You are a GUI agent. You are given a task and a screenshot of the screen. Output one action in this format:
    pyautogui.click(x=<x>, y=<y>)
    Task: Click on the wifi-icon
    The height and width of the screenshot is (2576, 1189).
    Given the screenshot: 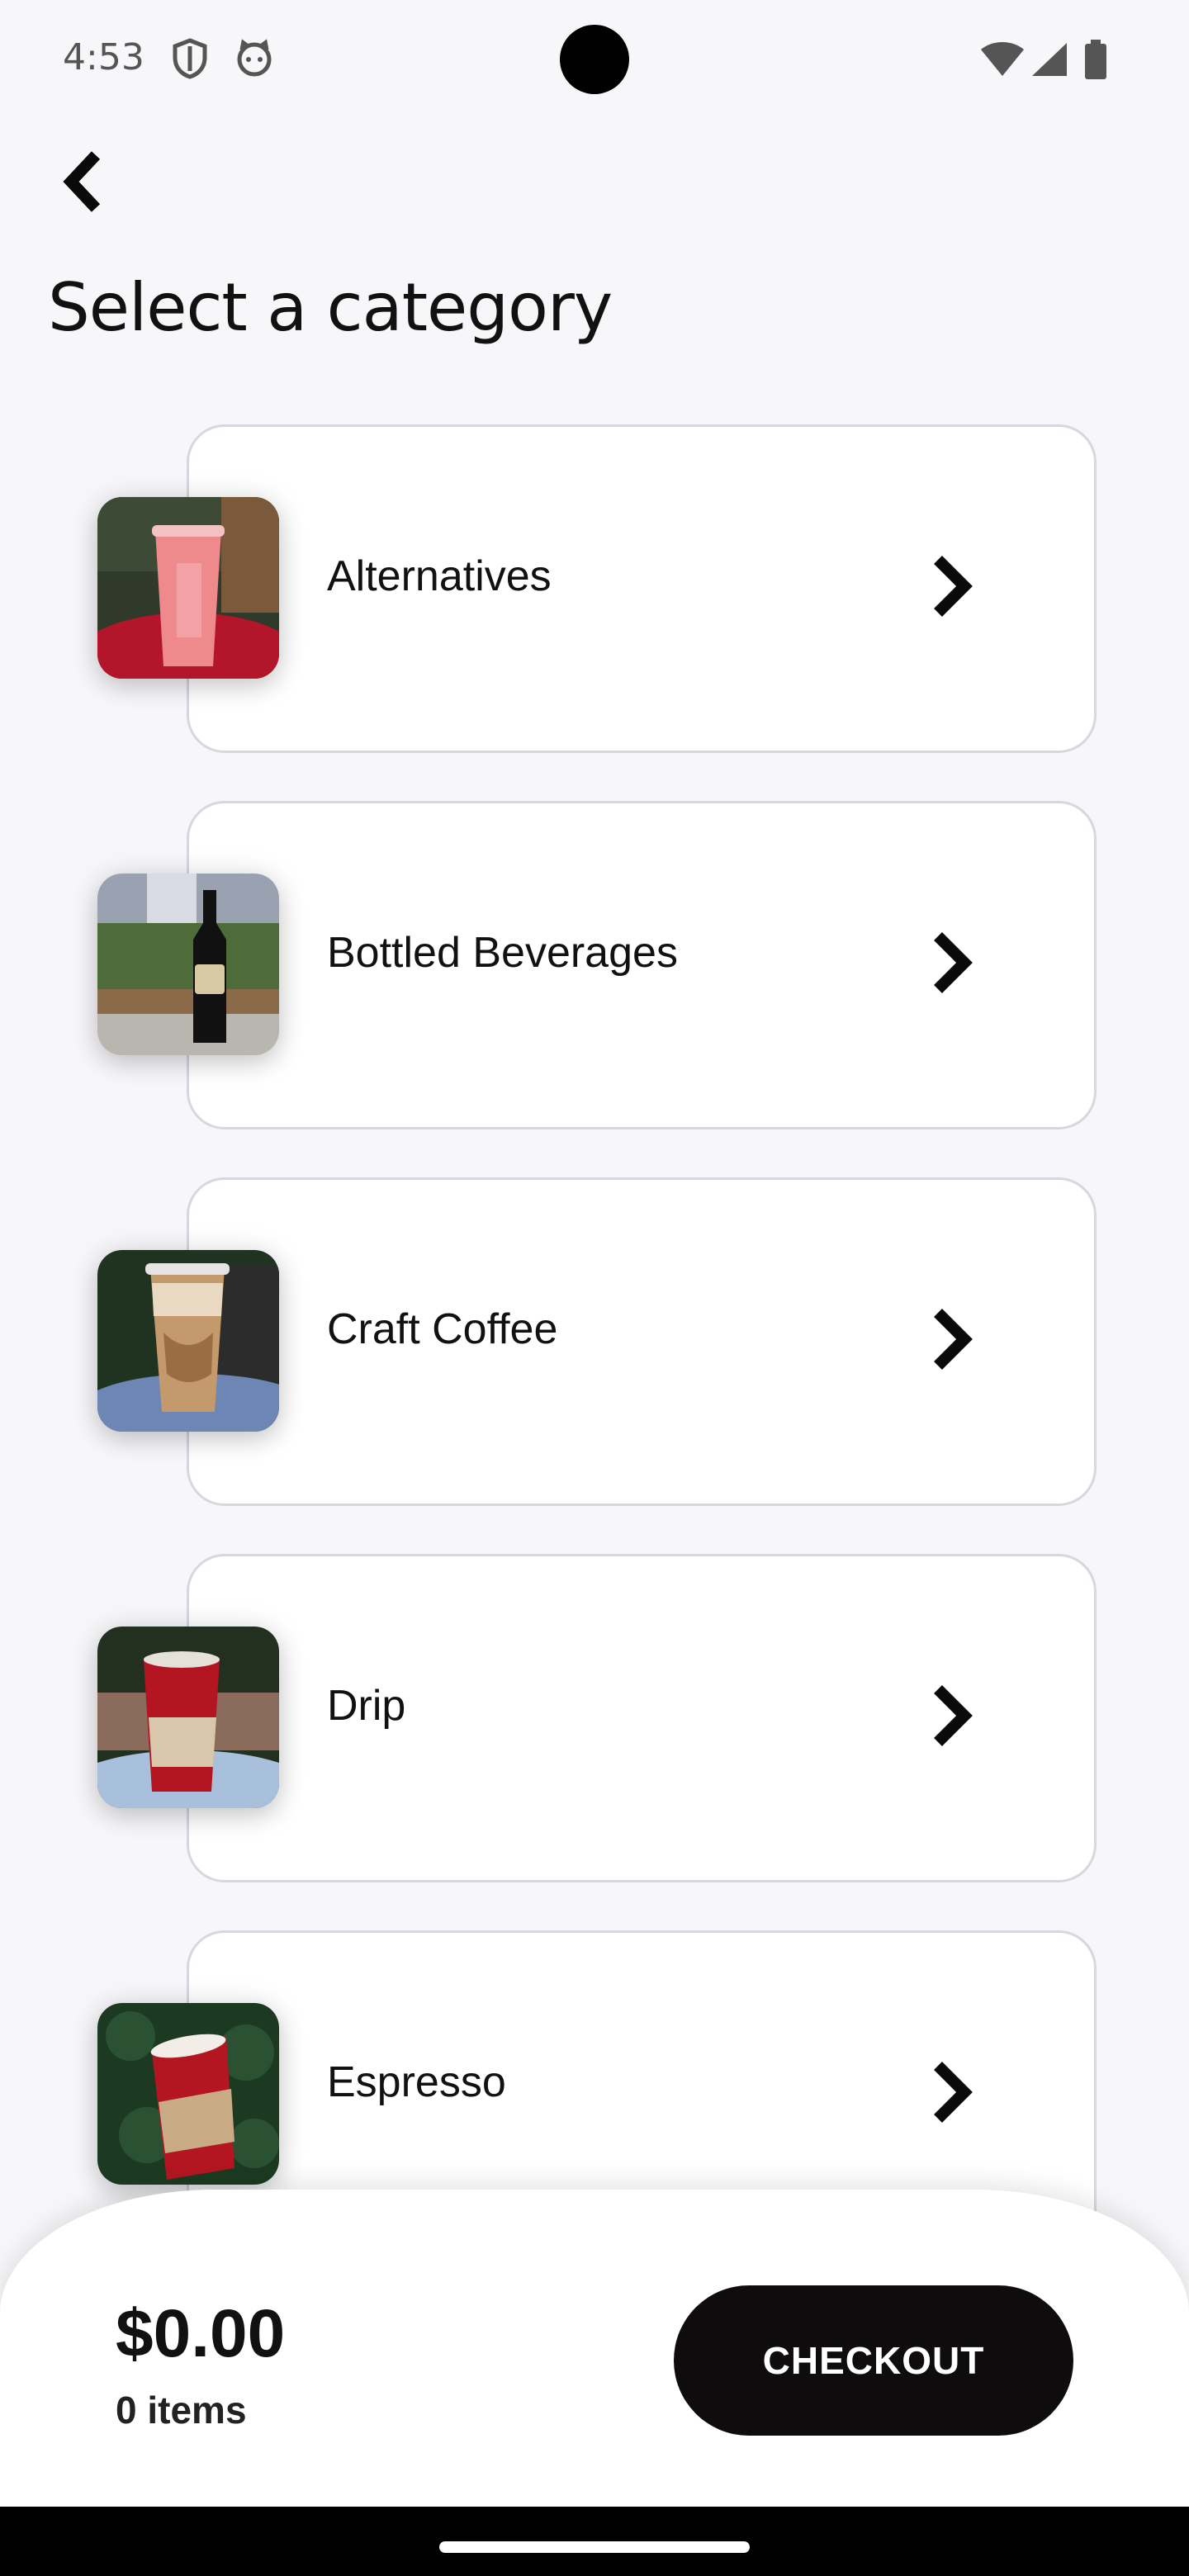 What is the action you would take?
    pyautogui.click(x=1002, y=61)
    